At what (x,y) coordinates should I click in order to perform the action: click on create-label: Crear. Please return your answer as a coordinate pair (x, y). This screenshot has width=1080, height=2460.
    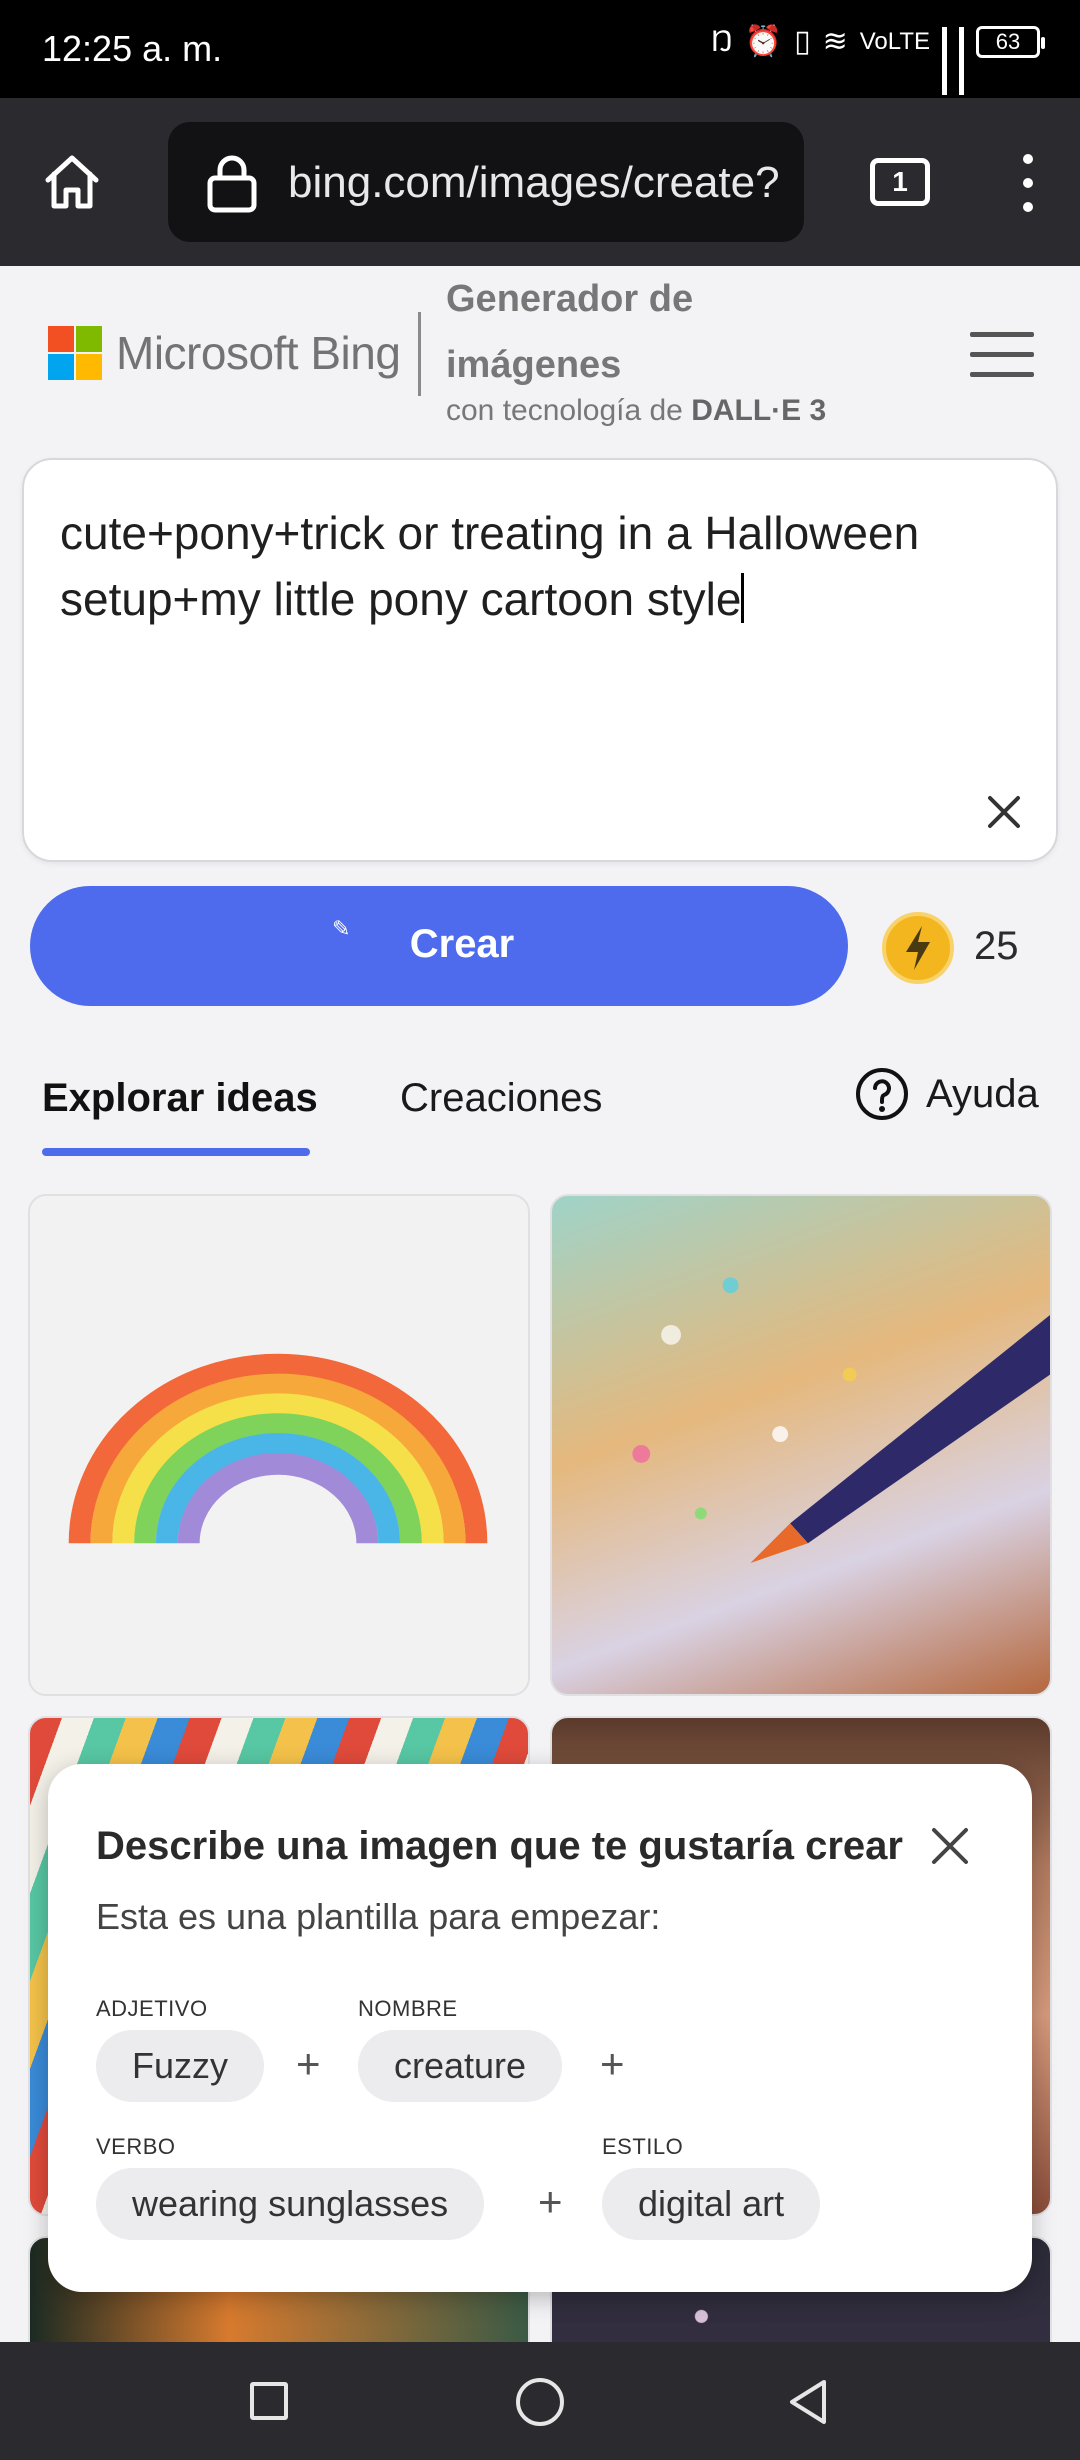
    Looking at the image, I should click on (462, 944).